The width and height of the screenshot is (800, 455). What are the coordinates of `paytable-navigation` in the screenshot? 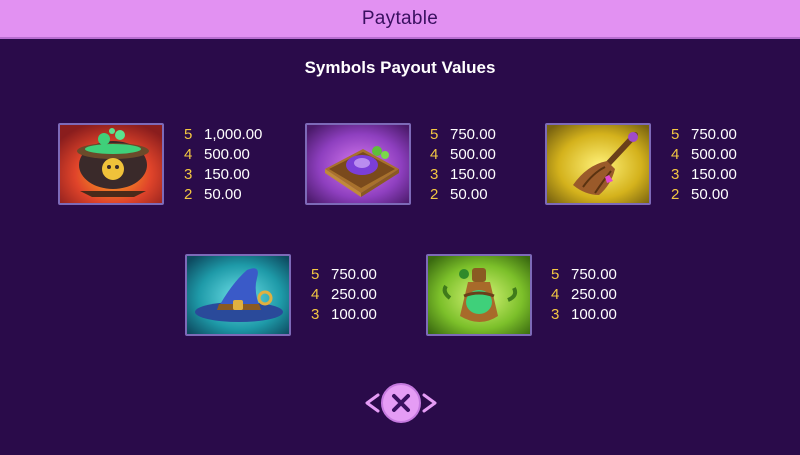 It's located at (401, 403).